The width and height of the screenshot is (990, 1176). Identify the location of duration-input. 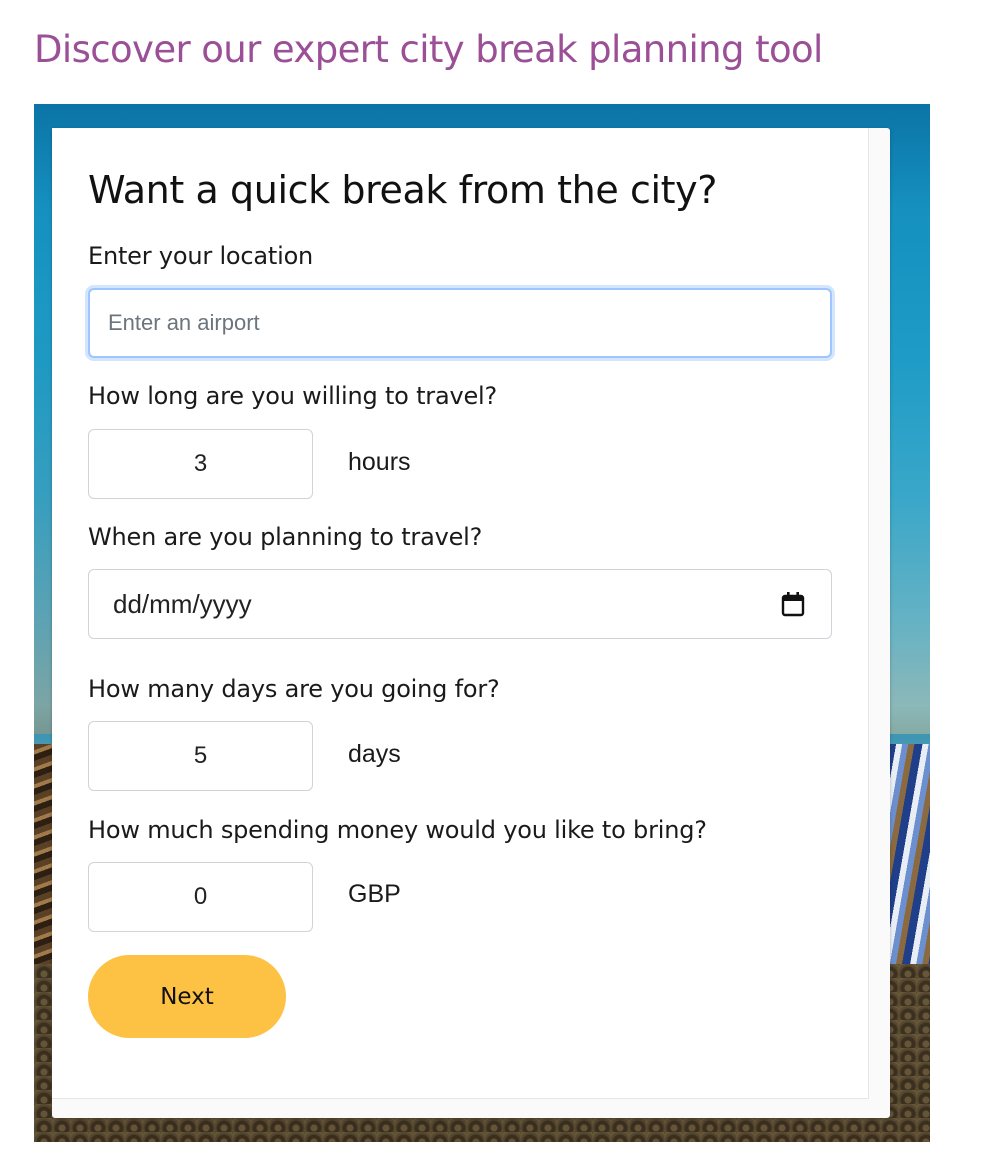
(200, 756).